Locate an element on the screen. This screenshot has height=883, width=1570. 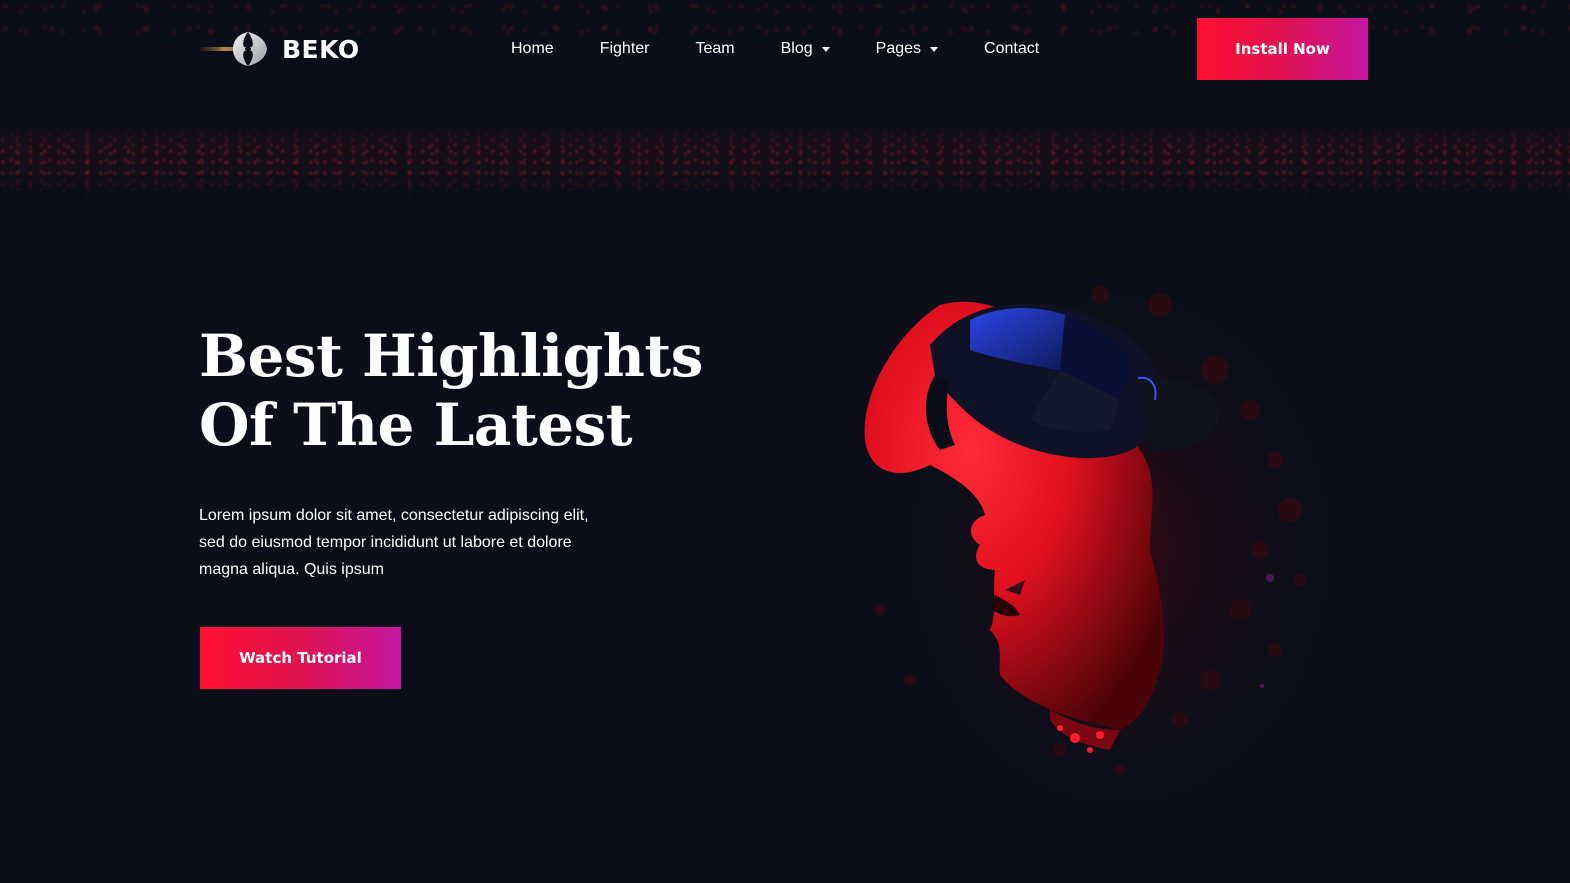
nav-item-pages: Pages is located at coordinates (907, 49).